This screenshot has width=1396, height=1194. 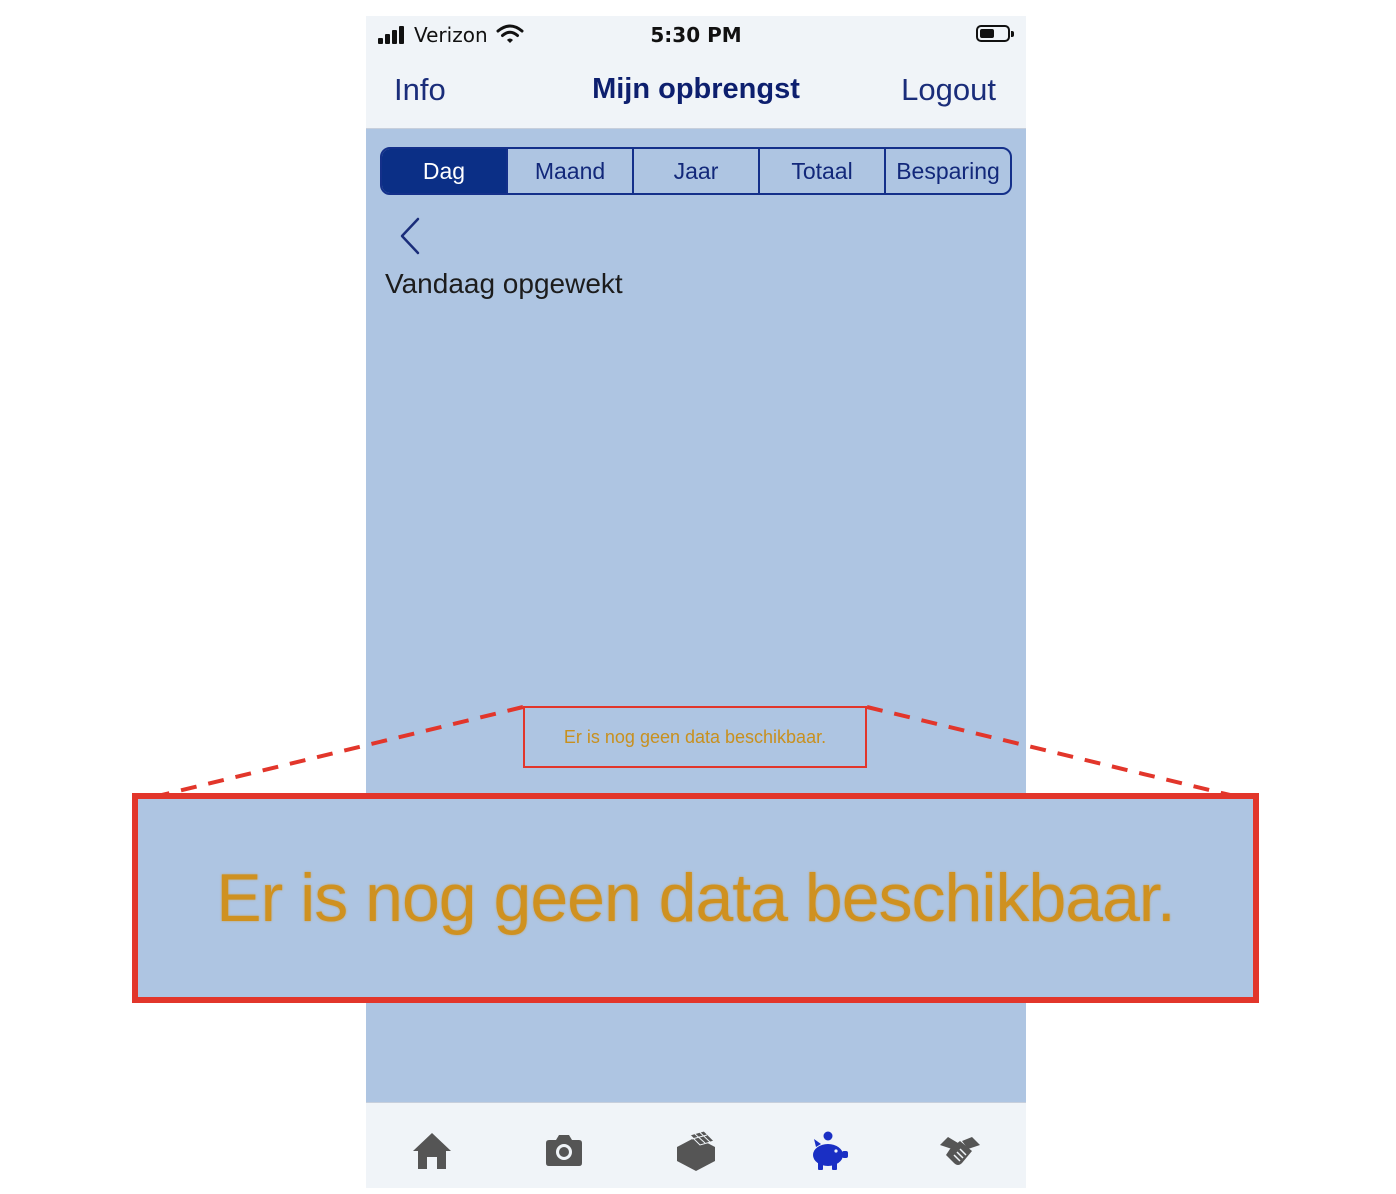 What do you see at coordinates (821, 171) in the screenshot?
I see `segment-totaal: Totaal` at bounding box center [821, 171].